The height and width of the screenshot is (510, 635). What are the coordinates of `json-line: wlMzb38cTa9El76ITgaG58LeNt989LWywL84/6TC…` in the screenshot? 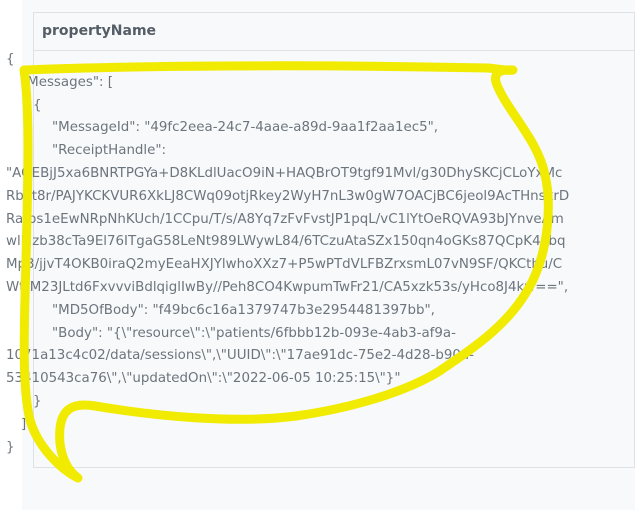 It's located at (286, 242).